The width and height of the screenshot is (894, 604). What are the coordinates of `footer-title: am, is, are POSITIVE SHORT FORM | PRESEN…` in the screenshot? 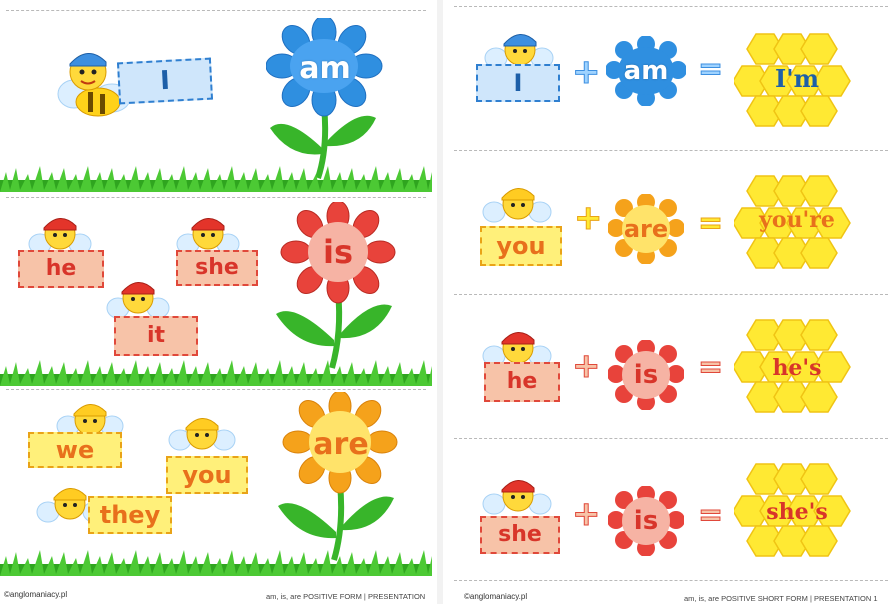 It's located at (781, 598).